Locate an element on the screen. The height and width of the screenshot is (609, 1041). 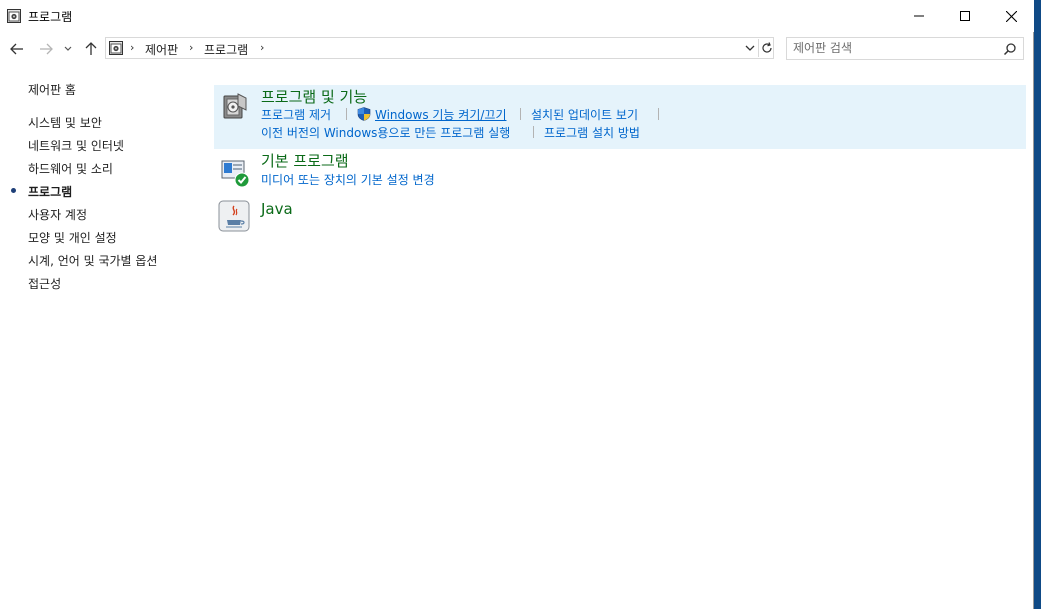
sidebar-item-ease-of-access: 접근성 is located at coordinates (44, 283).